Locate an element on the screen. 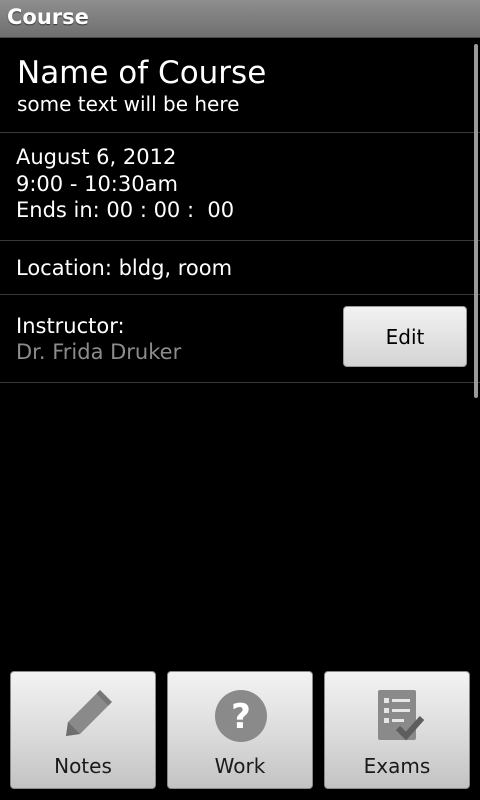  exams-label: Exams is located at coordinates (397, 766).